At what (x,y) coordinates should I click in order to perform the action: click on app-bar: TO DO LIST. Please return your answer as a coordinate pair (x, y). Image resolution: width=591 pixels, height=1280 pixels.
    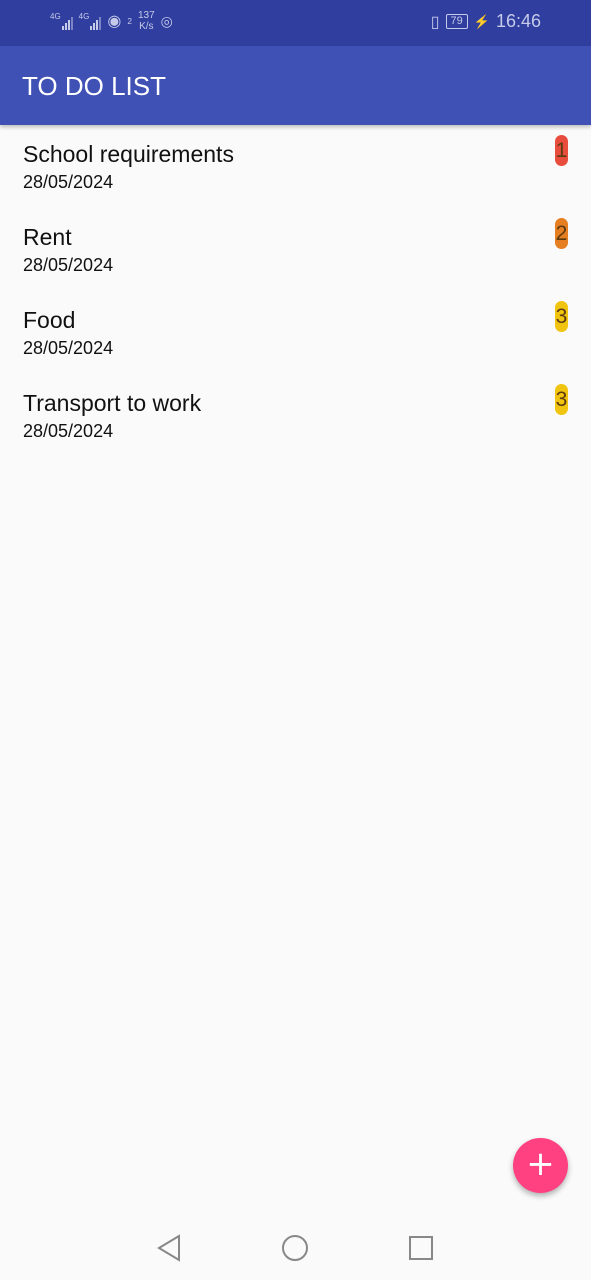
    Looking at the image, I should click on (295, 85).